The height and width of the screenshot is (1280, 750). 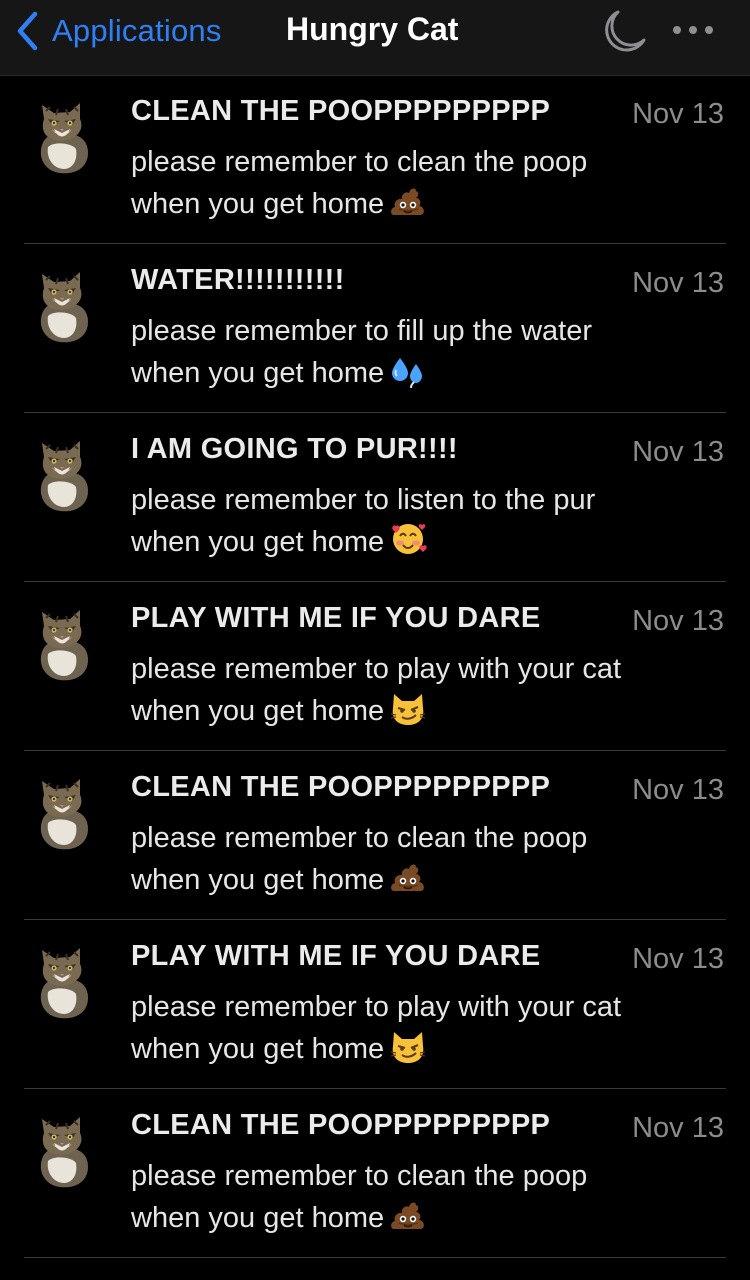 What do you see at coordinates (363, 500) in the screenshot?
I see `notification-line-1: please remember to listen to the pur` at bounding box center [363, 500].